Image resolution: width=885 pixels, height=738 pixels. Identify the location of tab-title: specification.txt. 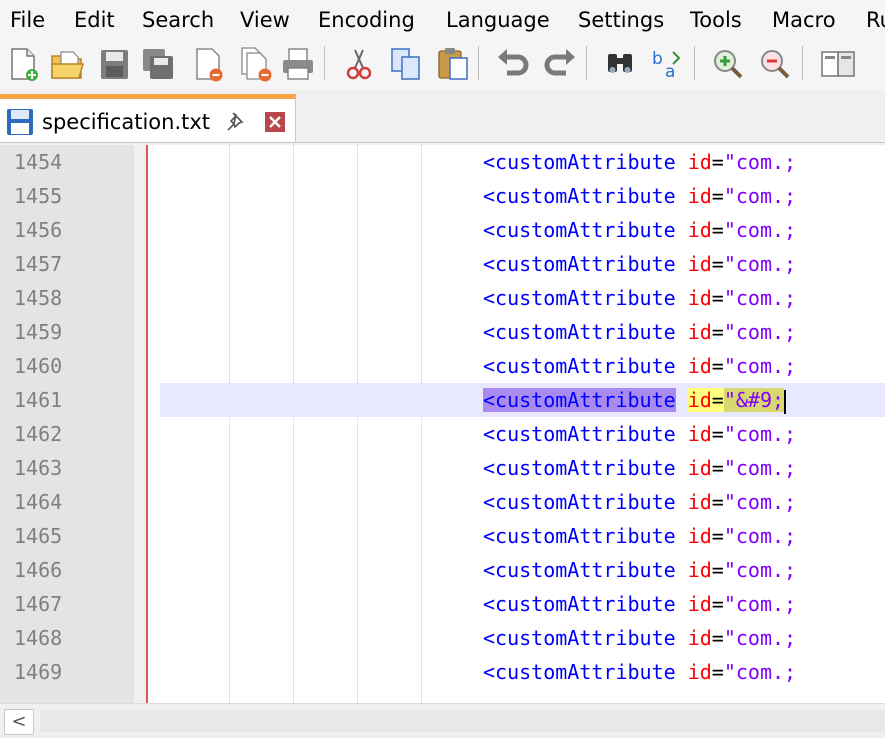
(126, 122).